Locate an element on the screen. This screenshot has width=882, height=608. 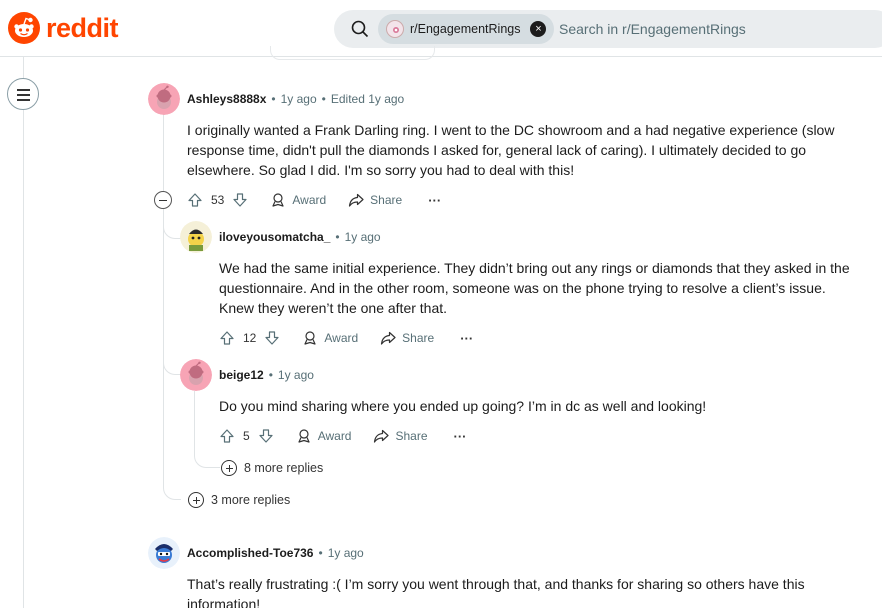
username-link: iloveyousomatcha_ is located at coordinates (274, 237).